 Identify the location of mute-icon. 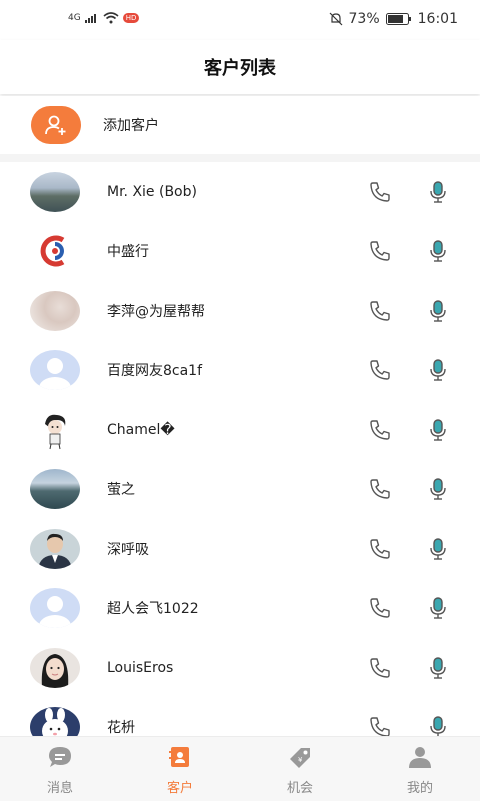
(335, 19).